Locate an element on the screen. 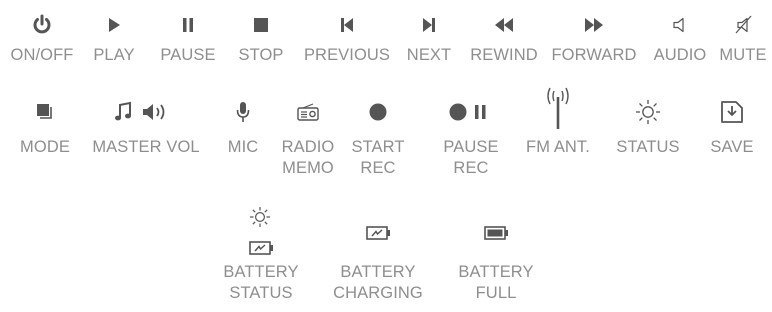 This screenshot has width=772, height=312. legend-item-audio: AUDIO is located at coordinates (680, 33).